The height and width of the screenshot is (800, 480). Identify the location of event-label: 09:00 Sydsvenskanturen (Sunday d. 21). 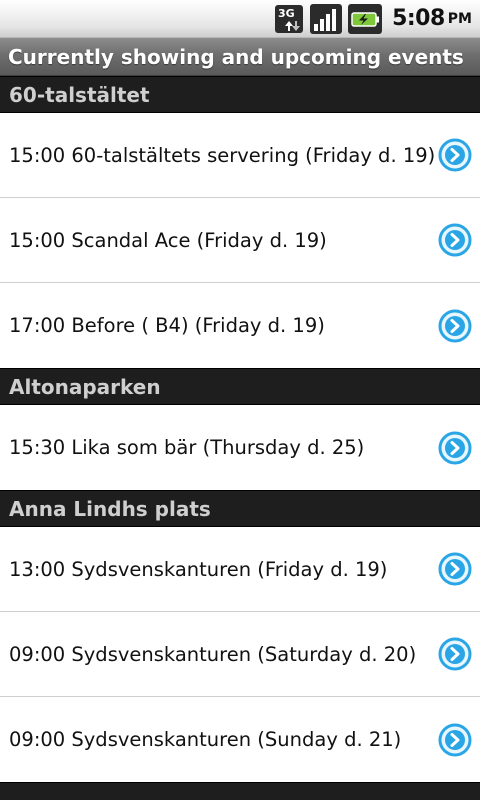
(205, 739).